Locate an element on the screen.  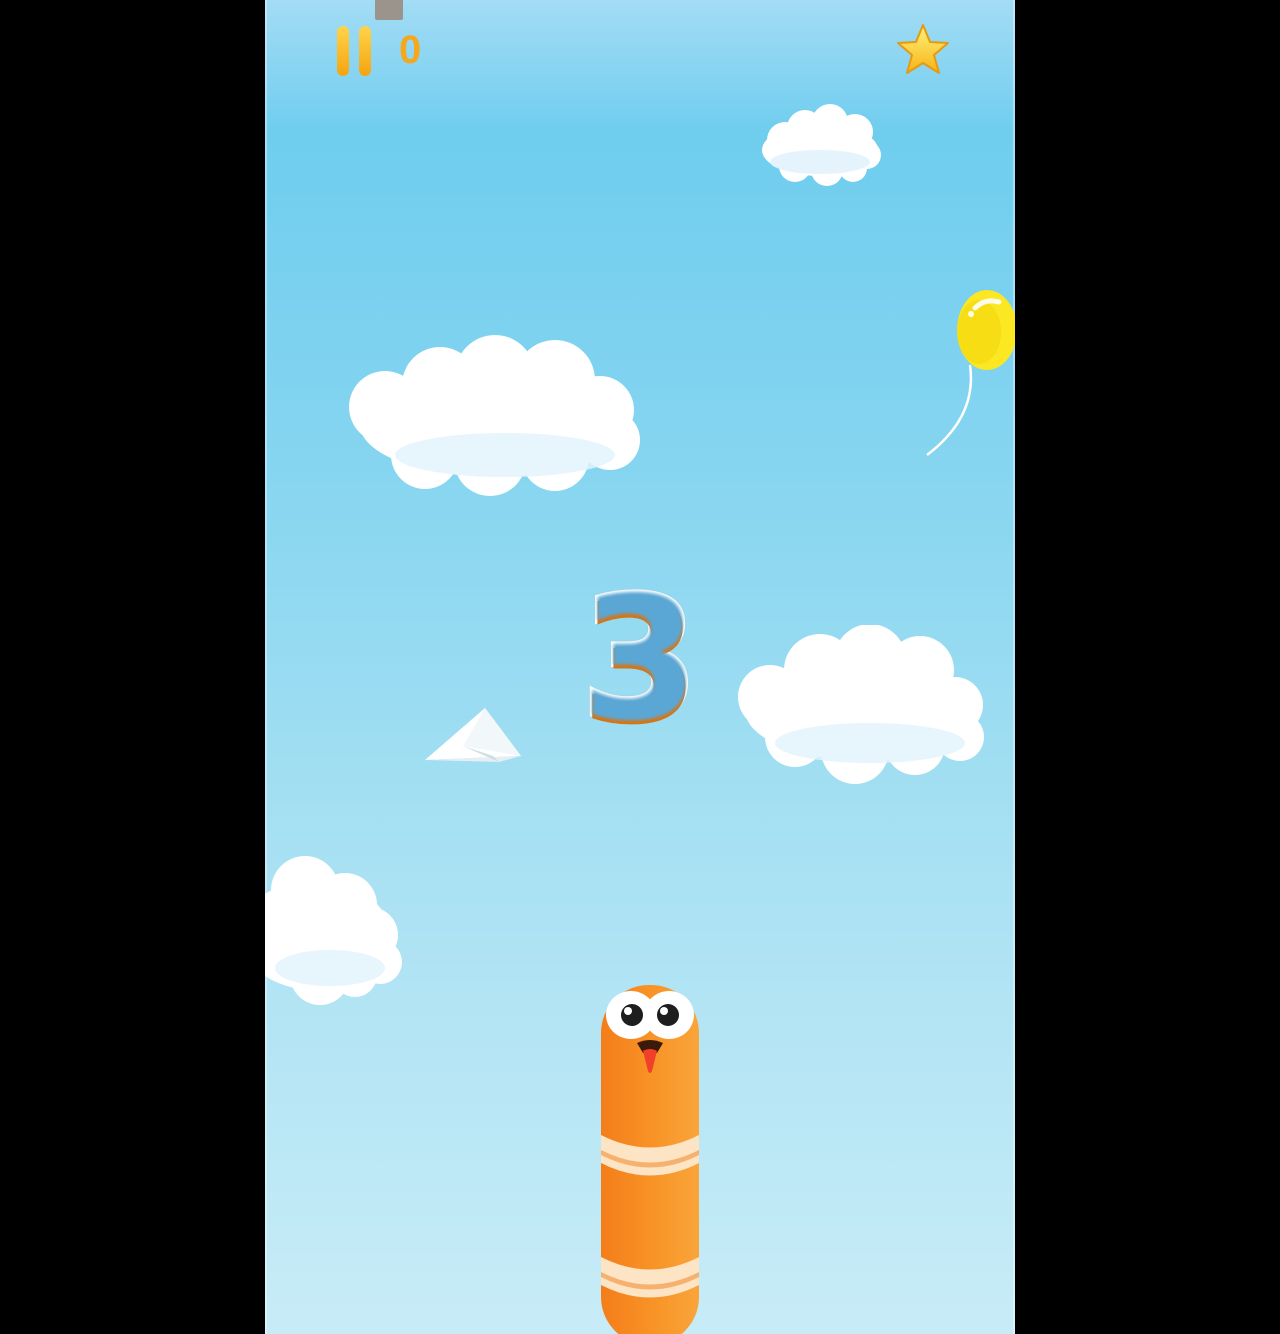
falling-block is located at coordinates (389, 10).